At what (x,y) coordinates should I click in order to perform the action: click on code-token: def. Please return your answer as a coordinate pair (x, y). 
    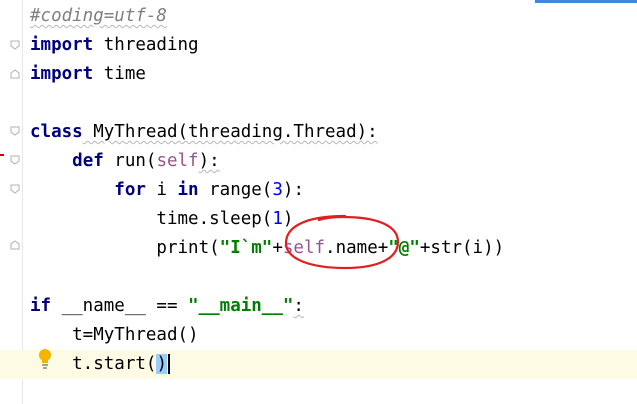
    Looking at the image, I should click on (88, 161).